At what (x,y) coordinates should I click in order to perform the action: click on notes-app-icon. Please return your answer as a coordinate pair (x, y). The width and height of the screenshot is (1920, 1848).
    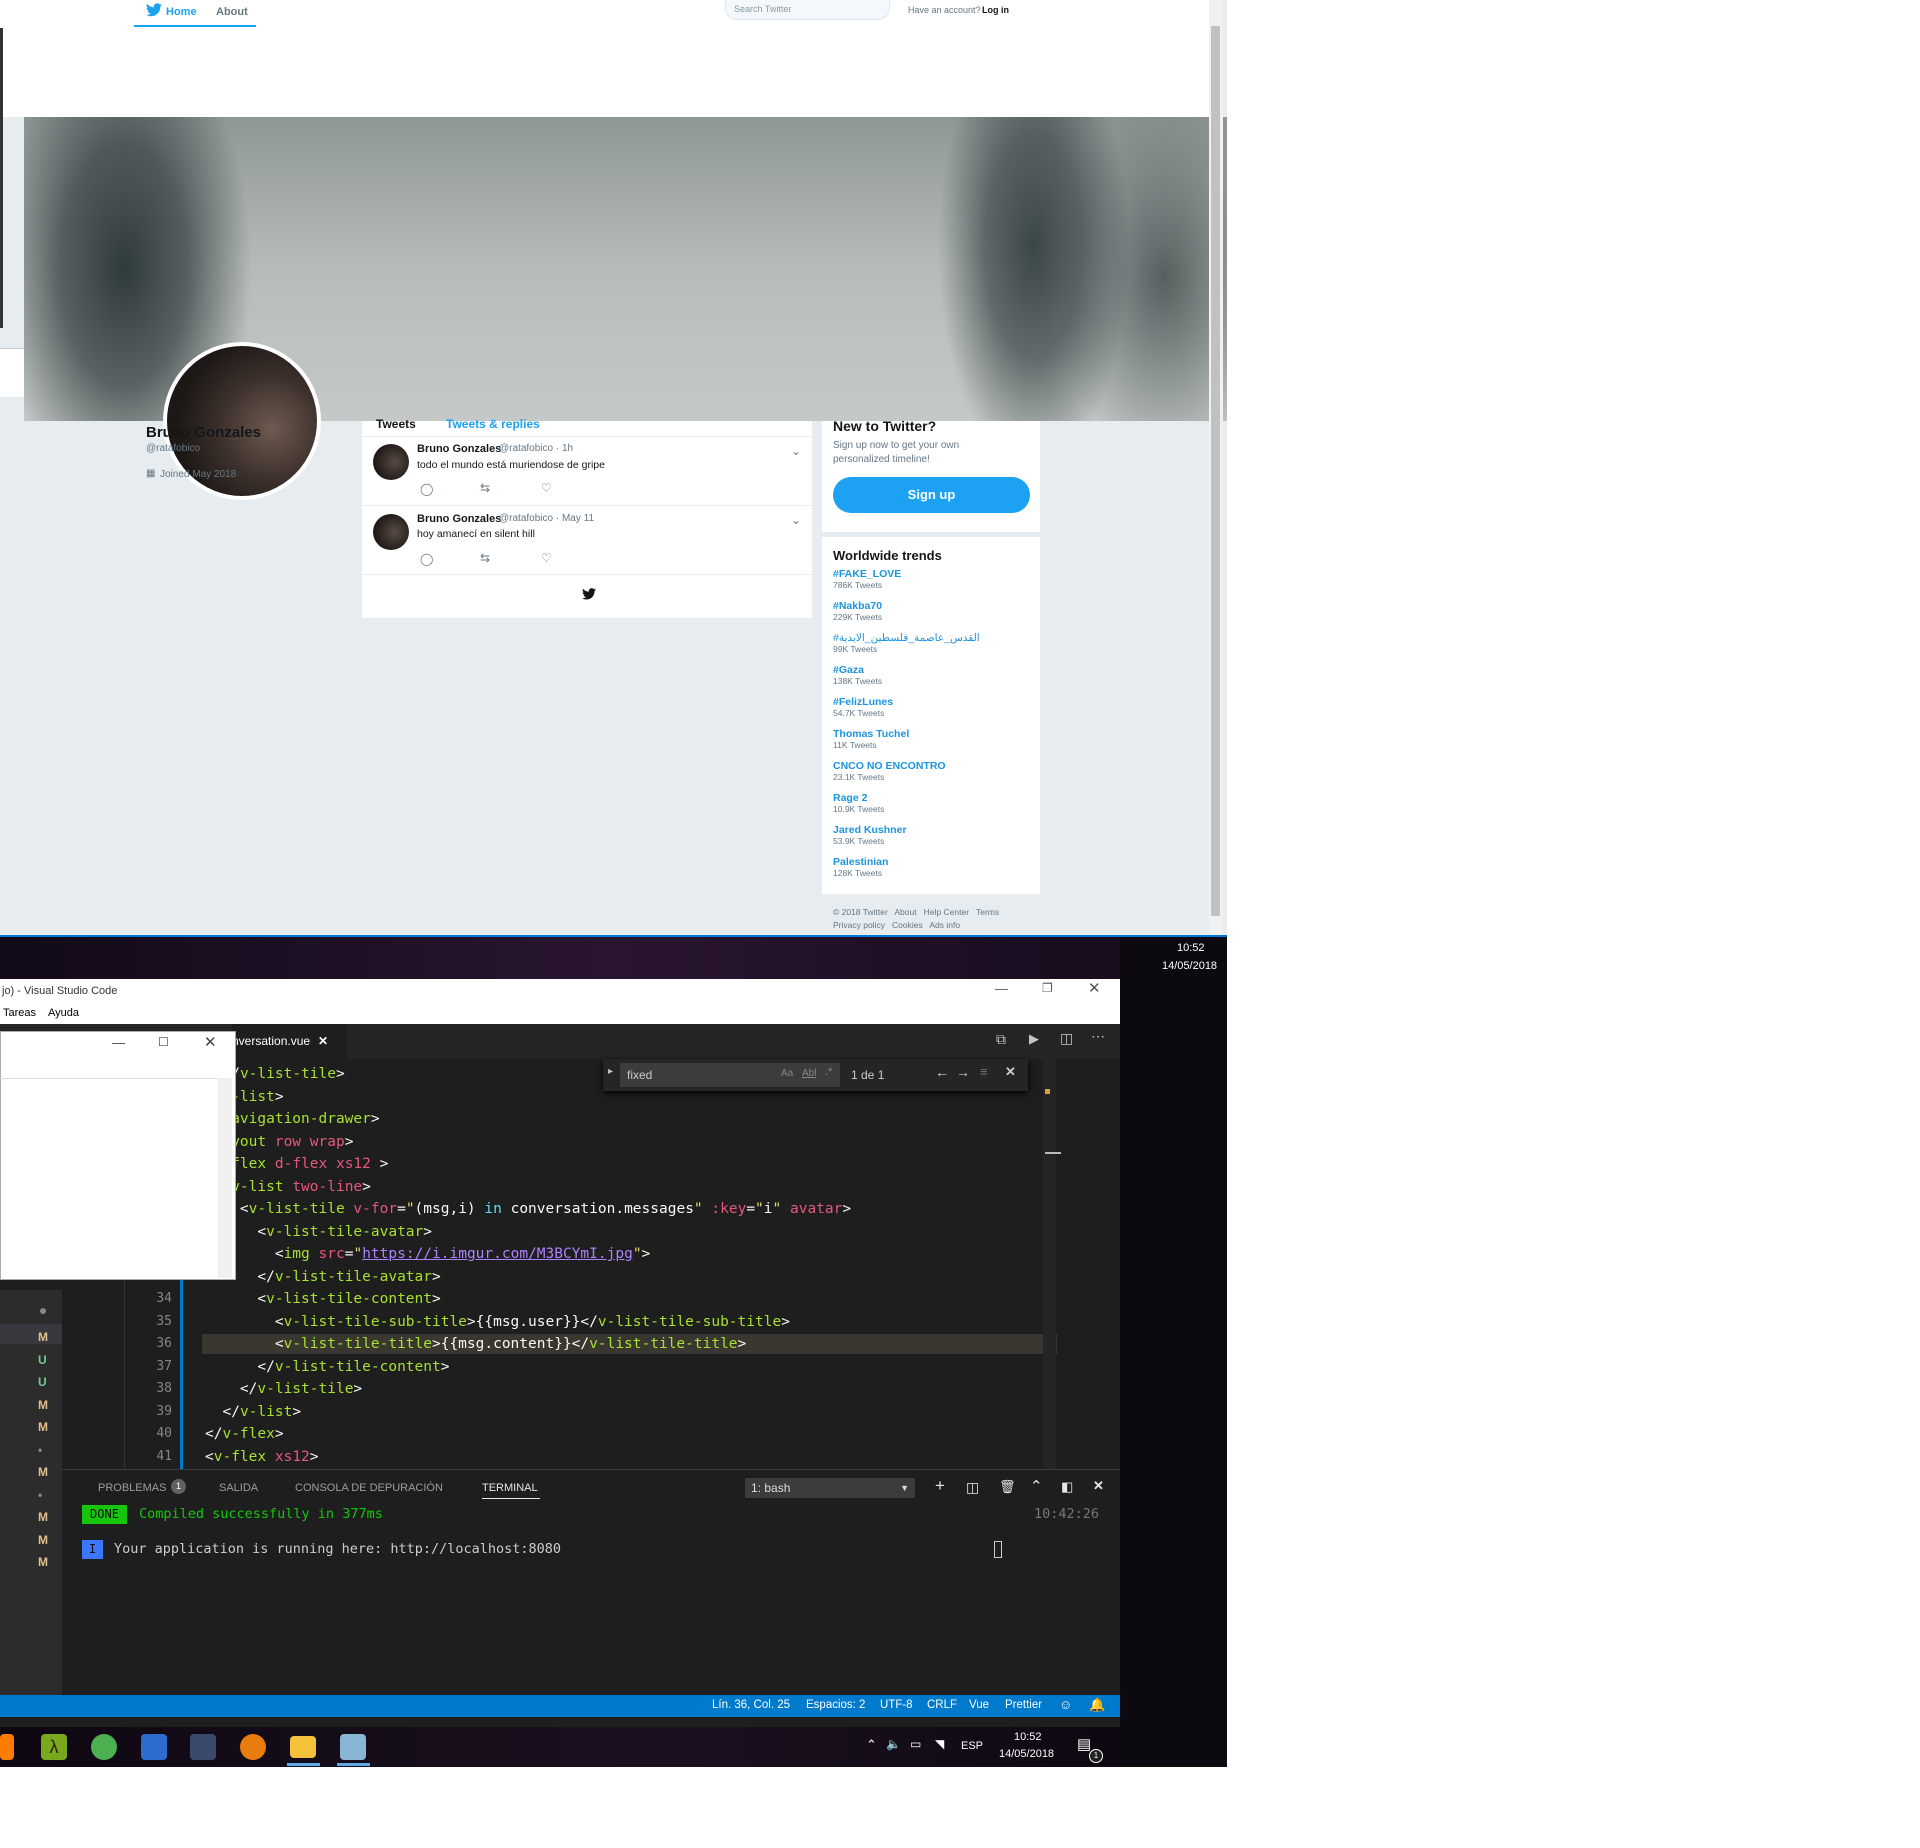
    Looking at the image, I should click on (353, 1747).